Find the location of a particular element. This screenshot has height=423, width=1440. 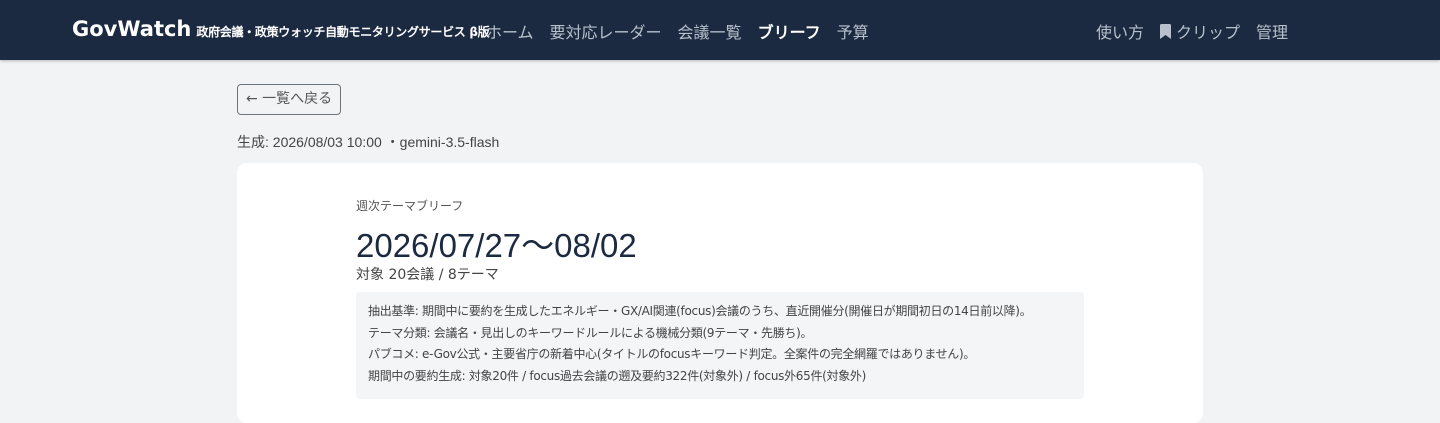

brand-name: GovWatch is located at coordinates (131, 29).